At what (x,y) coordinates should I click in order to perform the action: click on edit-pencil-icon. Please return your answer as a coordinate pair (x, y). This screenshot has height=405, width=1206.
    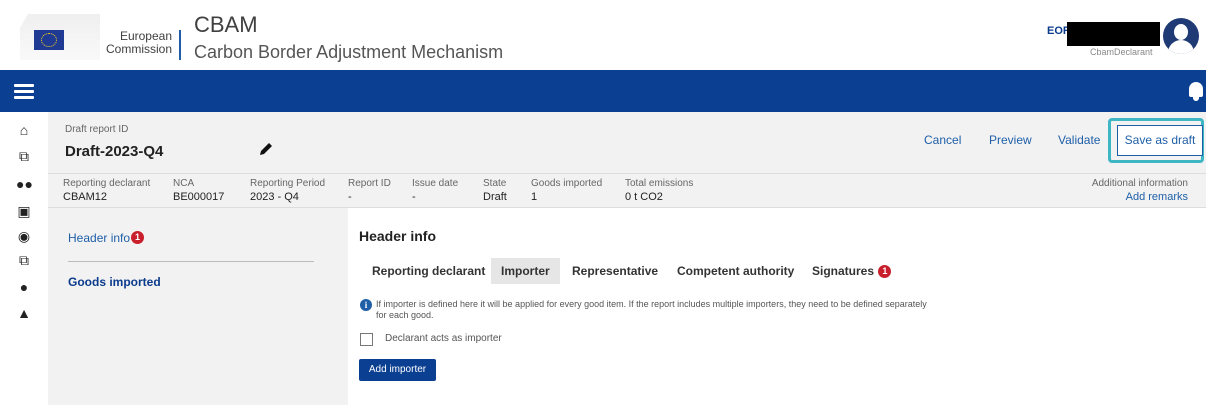
    Looking at the image, I should click on (266, 149).